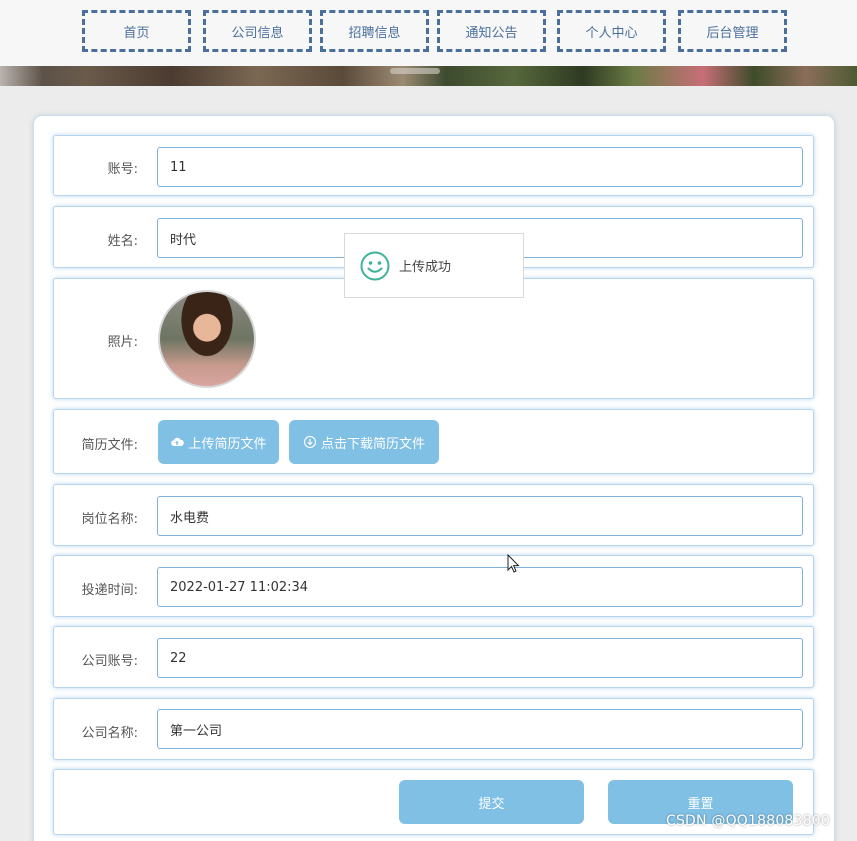 The width and height of the screenshot is (857, 841). What do you see at coordinates (374, 31) in the screenshot?
I see `nav-jobs: 招聘信息` at bounding box center [374, 31].